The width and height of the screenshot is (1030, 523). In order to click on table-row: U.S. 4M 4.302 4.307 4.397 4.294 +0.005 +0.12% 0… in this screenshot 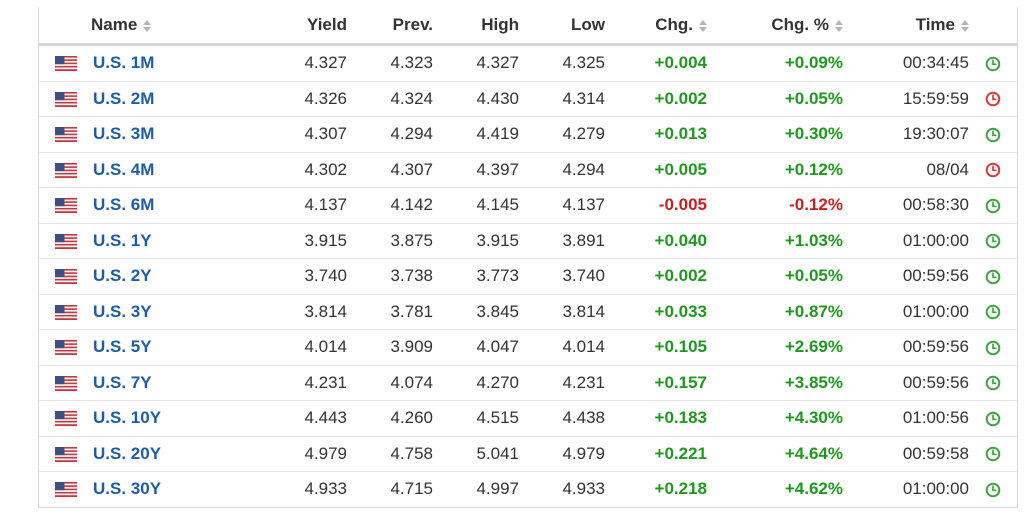, I will do `click(528, 170)`.